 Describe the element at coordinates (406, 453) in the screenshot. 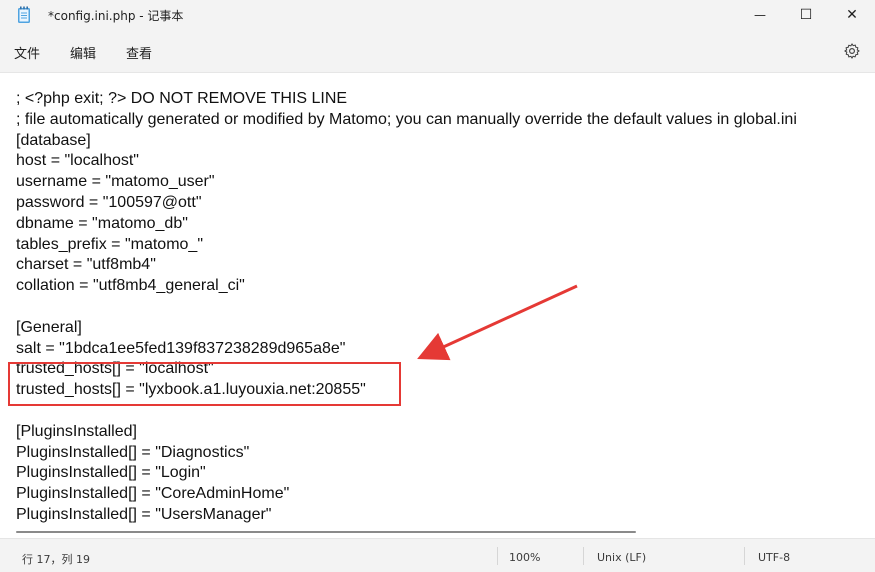

I see `editor-line: PluginsInstalled[] = "Diagnostics"` at that location.